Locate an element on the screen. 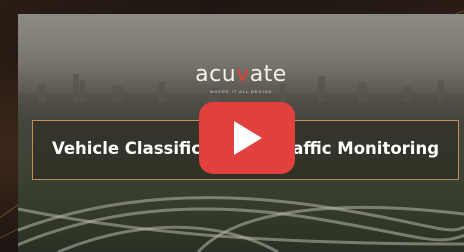  brand-tagline: WHERE IT ALL BEGINS is located at coordinates (241, 91).